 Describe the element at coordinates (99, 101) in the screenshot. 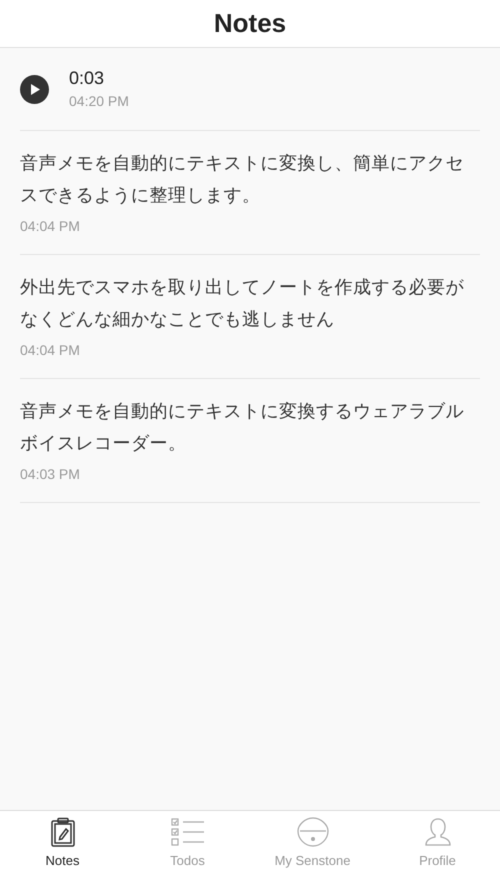

I see `note-time: 04:20 PM` at that location.